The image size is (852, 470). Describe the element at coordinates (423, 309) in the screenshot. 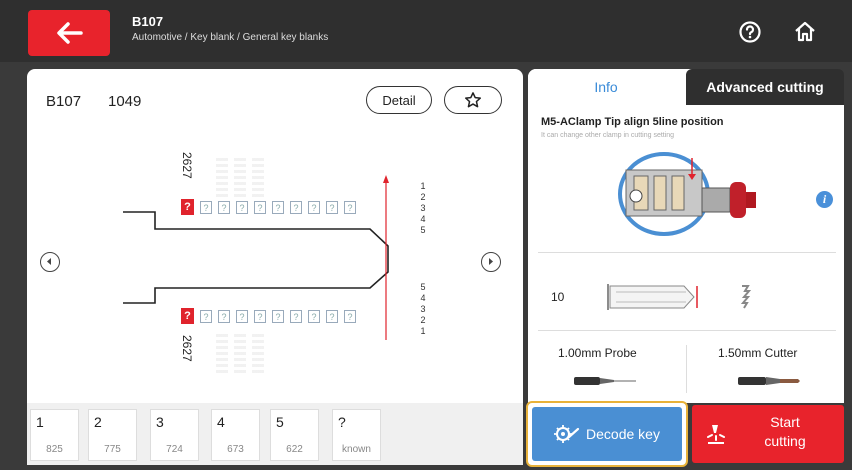

I see `lower-row-num: 3` at that location.